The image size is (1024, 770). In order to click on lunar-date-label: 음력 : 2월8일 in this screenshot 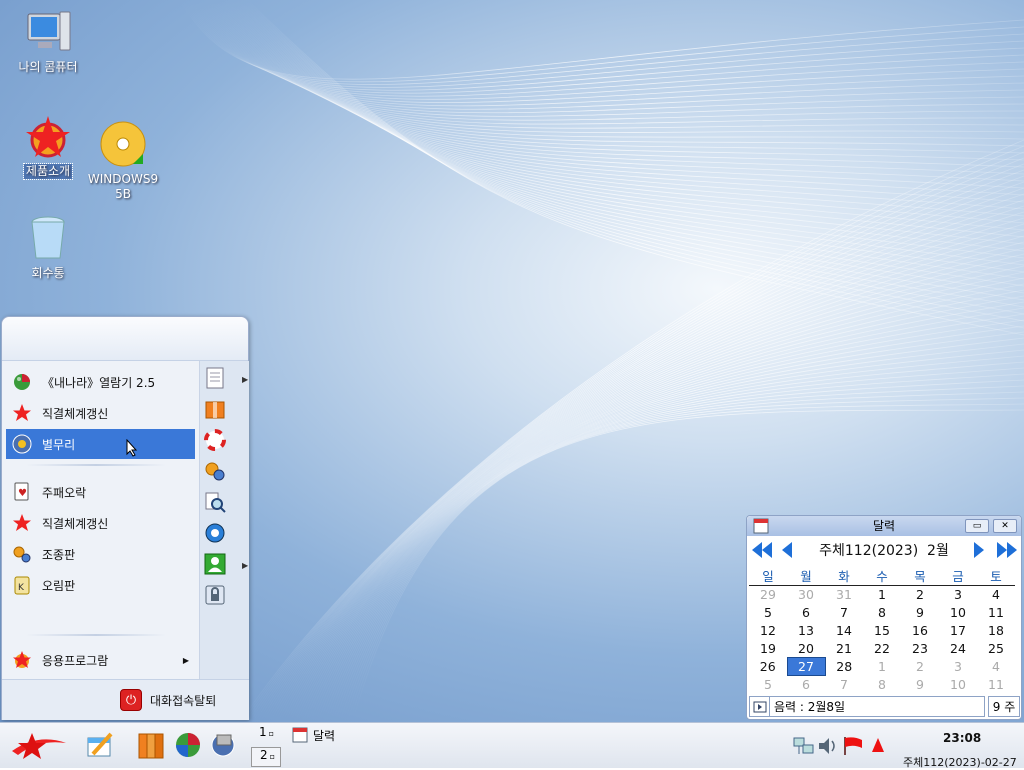, I will do `click(810, 707)`.